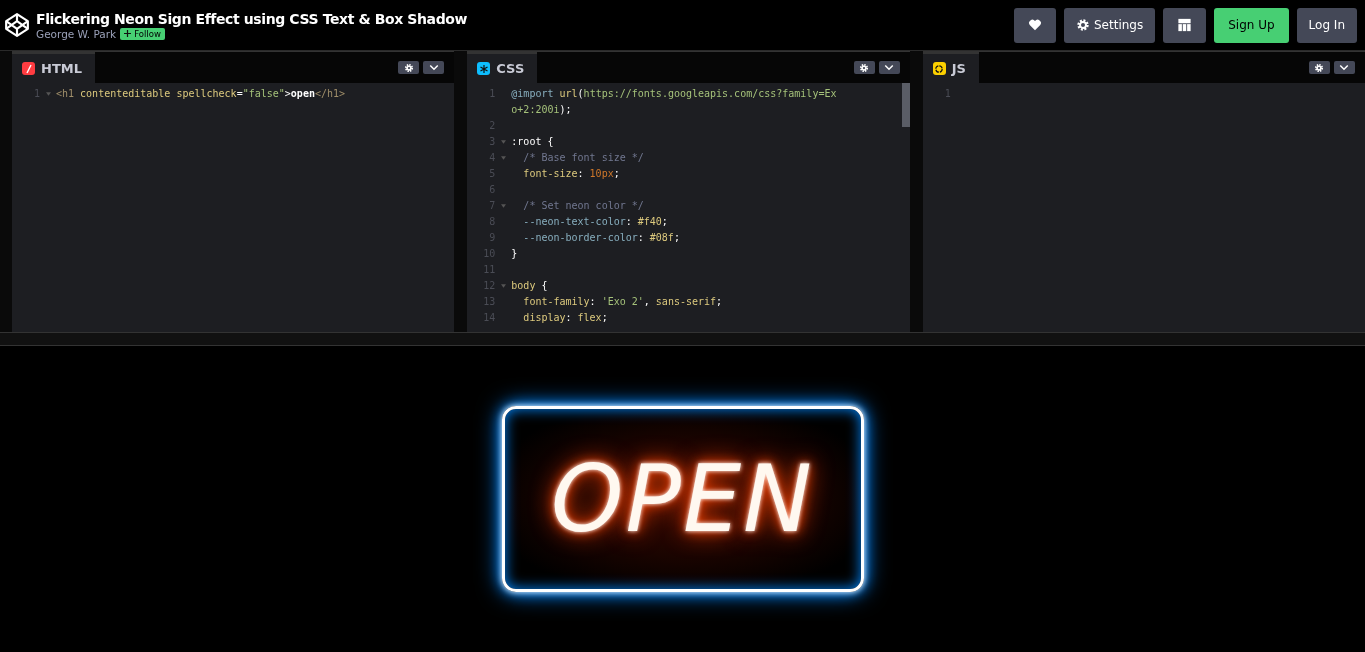 The width and height of the screenshot is (1365, 652). I want to click on code-line: /* Set neon color */, so click(583, 206).